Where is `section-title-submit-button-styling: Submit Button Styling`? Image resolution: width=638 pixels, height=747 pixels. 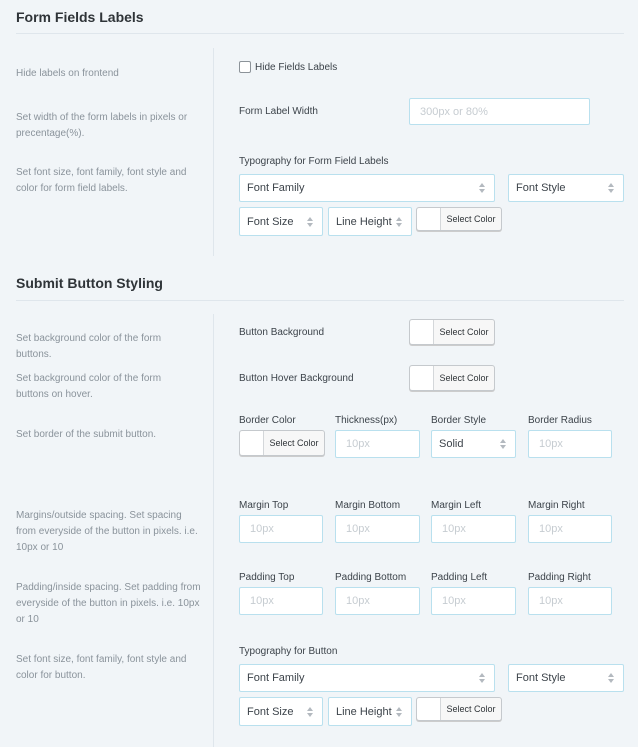 section-title-submit-button-styling: Submit Button Styling is located at coordinates (89, 283).